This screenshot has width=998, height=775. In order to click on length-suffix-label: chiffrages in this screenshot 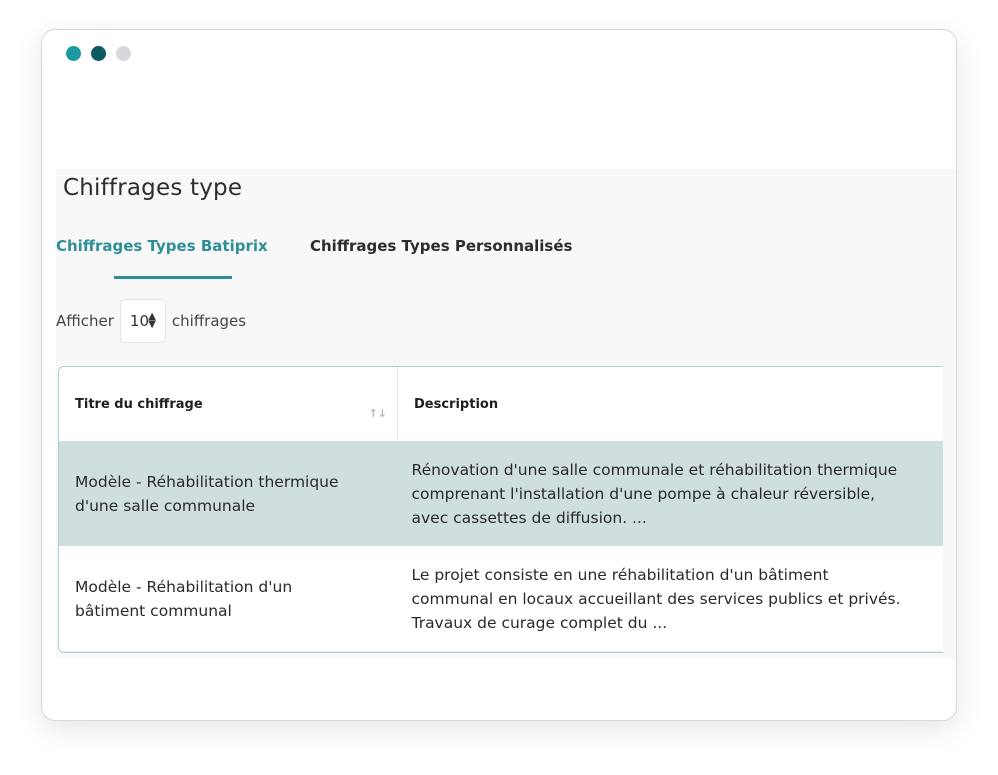, I will do `click(209, 321)`.